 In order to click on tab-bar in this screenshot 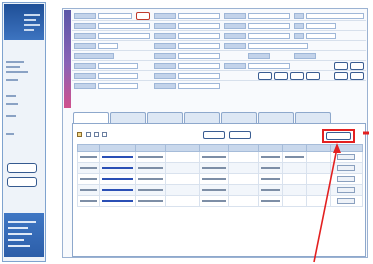, I will do `click(220, 117)`.